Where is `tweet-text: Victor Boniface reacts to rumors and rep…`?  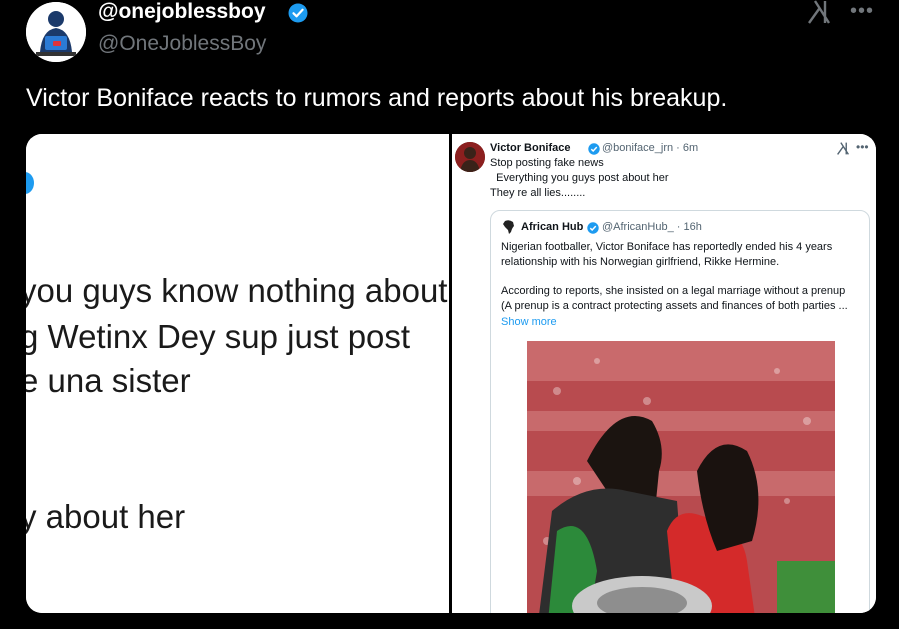 tweet-text: Victor Boniface reacts to rumors and rep… is located at coordinates (377, 98).